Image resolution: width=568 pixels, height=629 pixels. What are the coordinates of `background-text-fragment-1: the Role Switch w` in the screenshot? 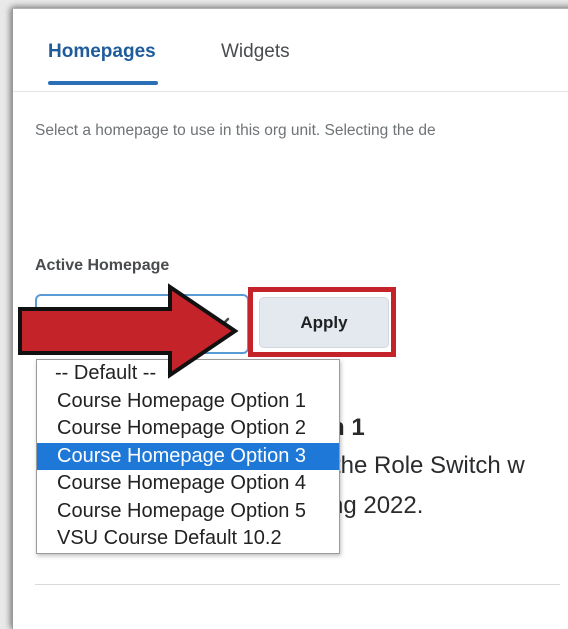 It's located at (429, 465).